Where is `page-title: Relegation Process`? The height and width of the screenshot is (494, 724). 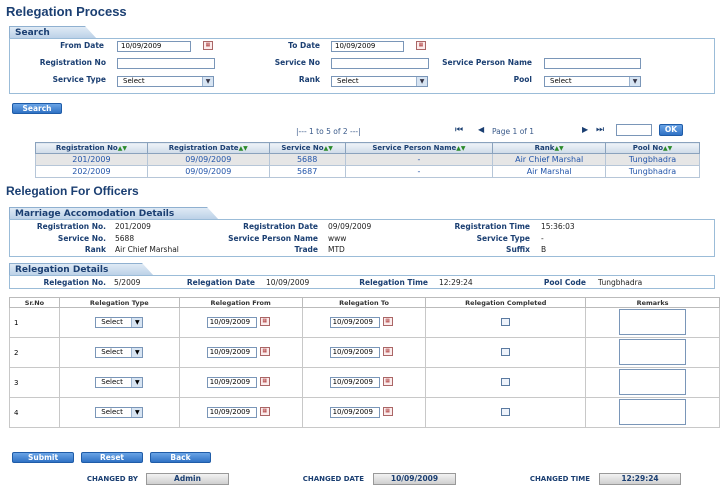 page-title: Relegation Process is located at coordinates (66, 11).